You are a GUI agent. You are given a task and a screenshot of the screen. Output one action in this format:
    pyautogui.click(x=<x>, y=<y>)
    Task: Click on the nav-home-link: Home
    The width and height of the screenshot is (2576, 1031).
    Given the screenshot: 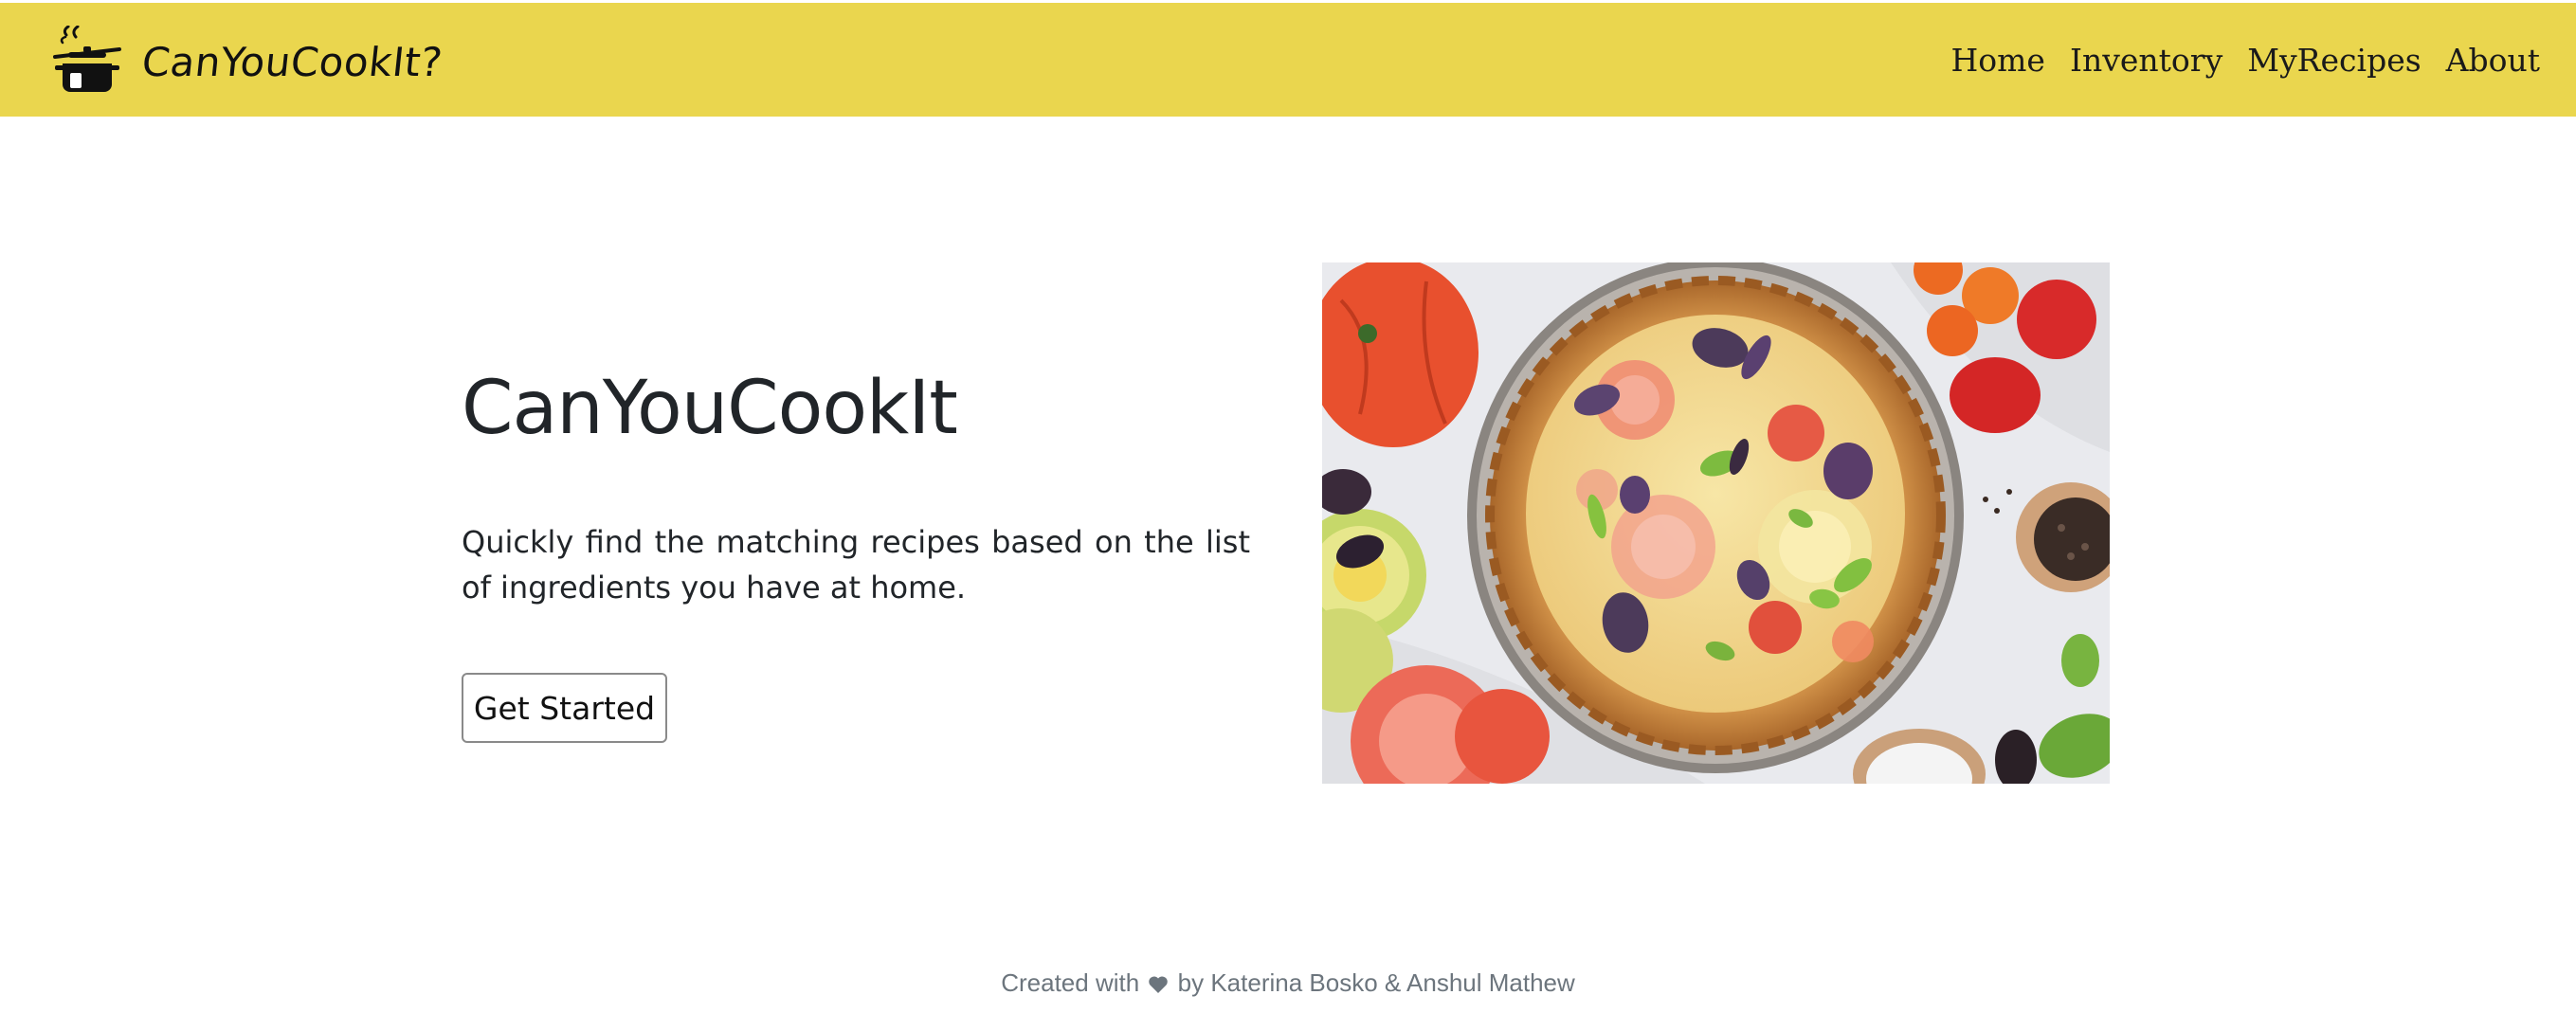 What is the action you would take?
    pyautogui.click(x=1997, y=60)
    